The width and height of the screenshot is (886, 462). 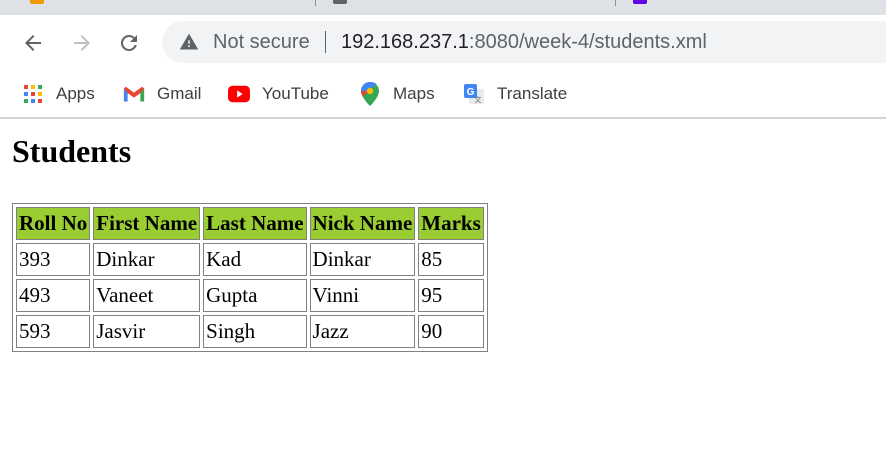 I want to click on table-row: 493 Vaneet Gupta Vinni 95, so click(x=250, y=295).